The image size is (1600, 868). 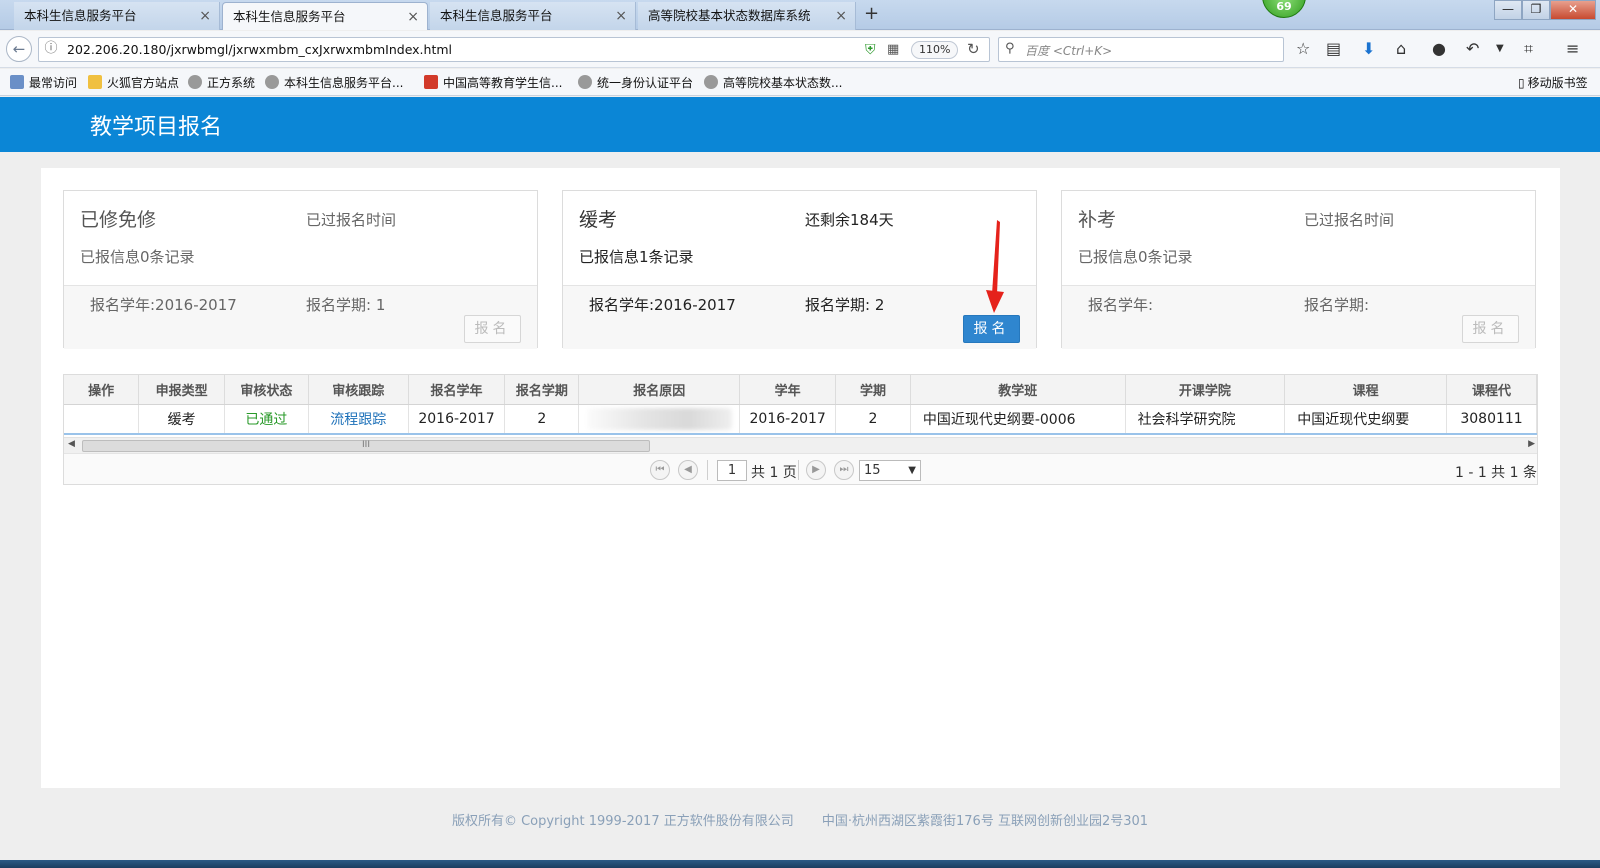 I want to click on cell-type: 缓考, so click(x=182, y=419).